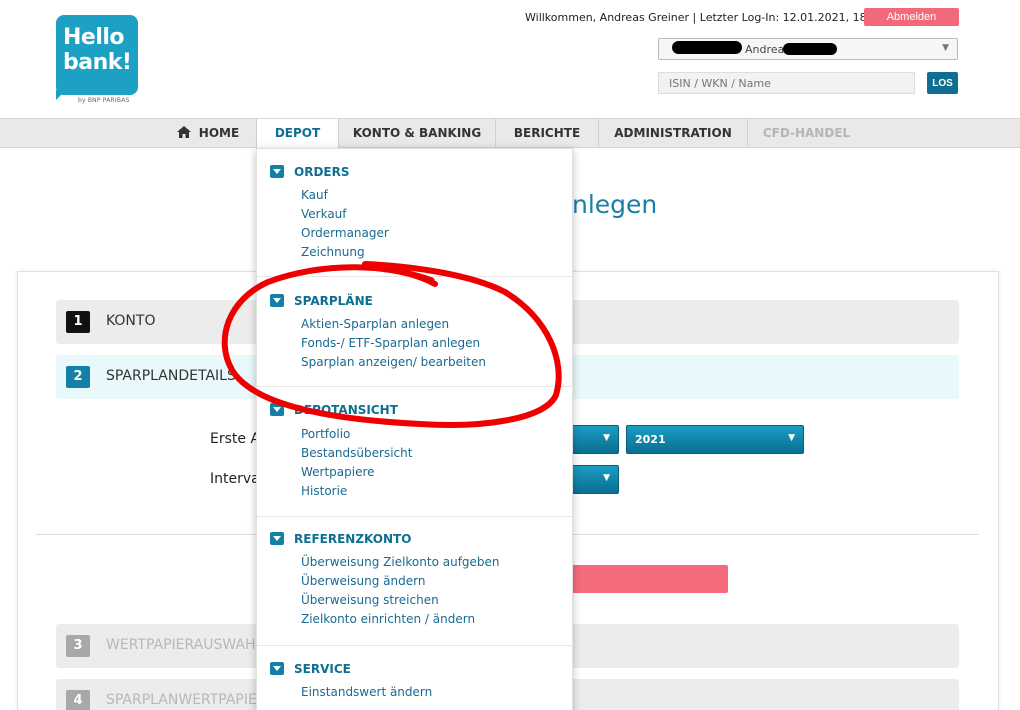 This screenshot has width=1020, height=710. What do you see at coordinates (333, 252) in the screenshot?
I see `menu-link-zeichnung: Zeichnung` at bounding box center [333, 252].